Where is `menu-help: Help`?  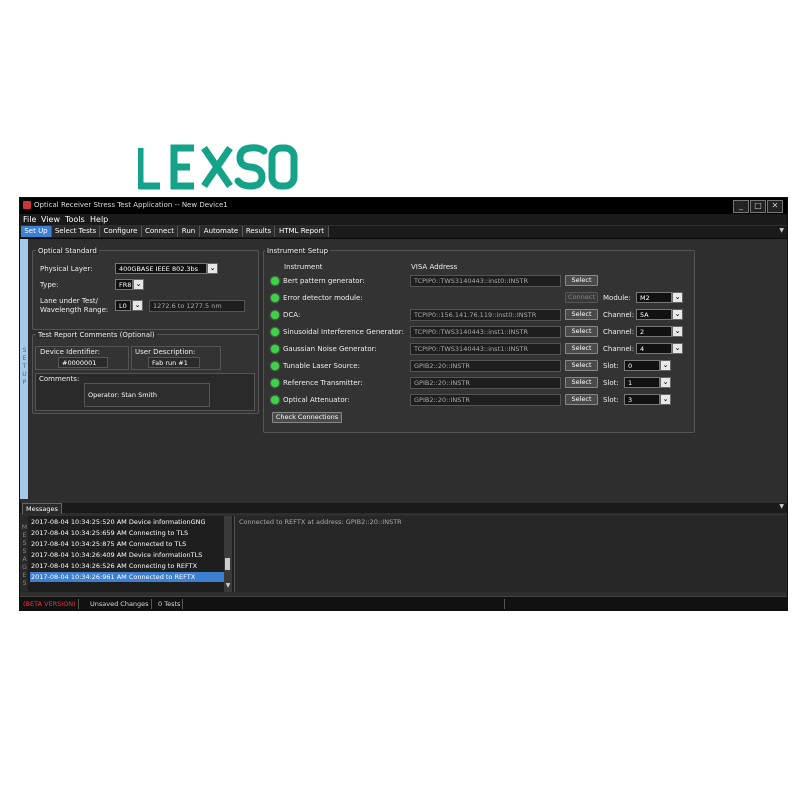
menu-help: Help is located at coordinates (99, 219).